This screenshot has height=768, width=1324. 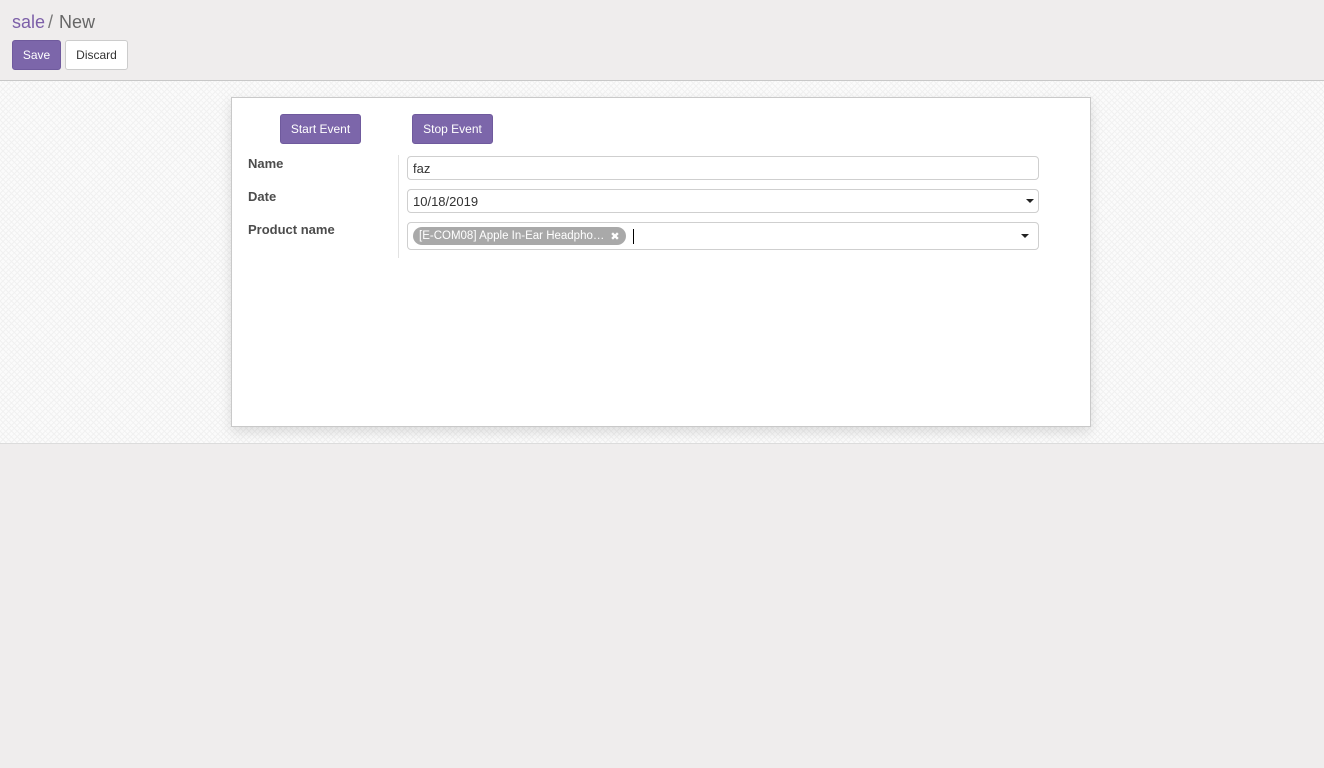 I want to click on label-divider, so click(x=398, y=206).